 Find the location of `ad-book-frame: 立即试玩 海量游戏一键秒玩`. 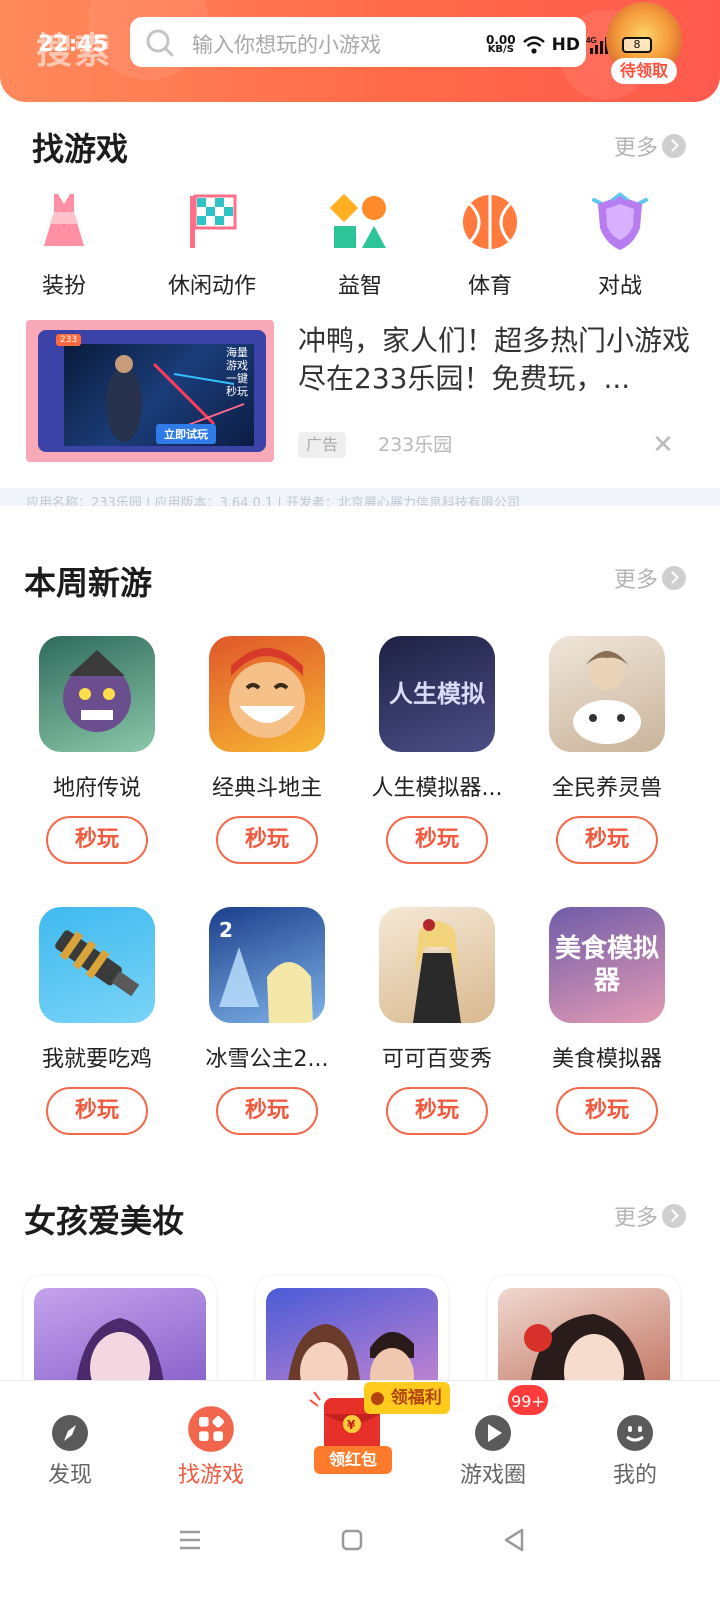

ad-book-frame: 立即试玩 海量游戏一键秒玩 is located at coordinates (152, 391).